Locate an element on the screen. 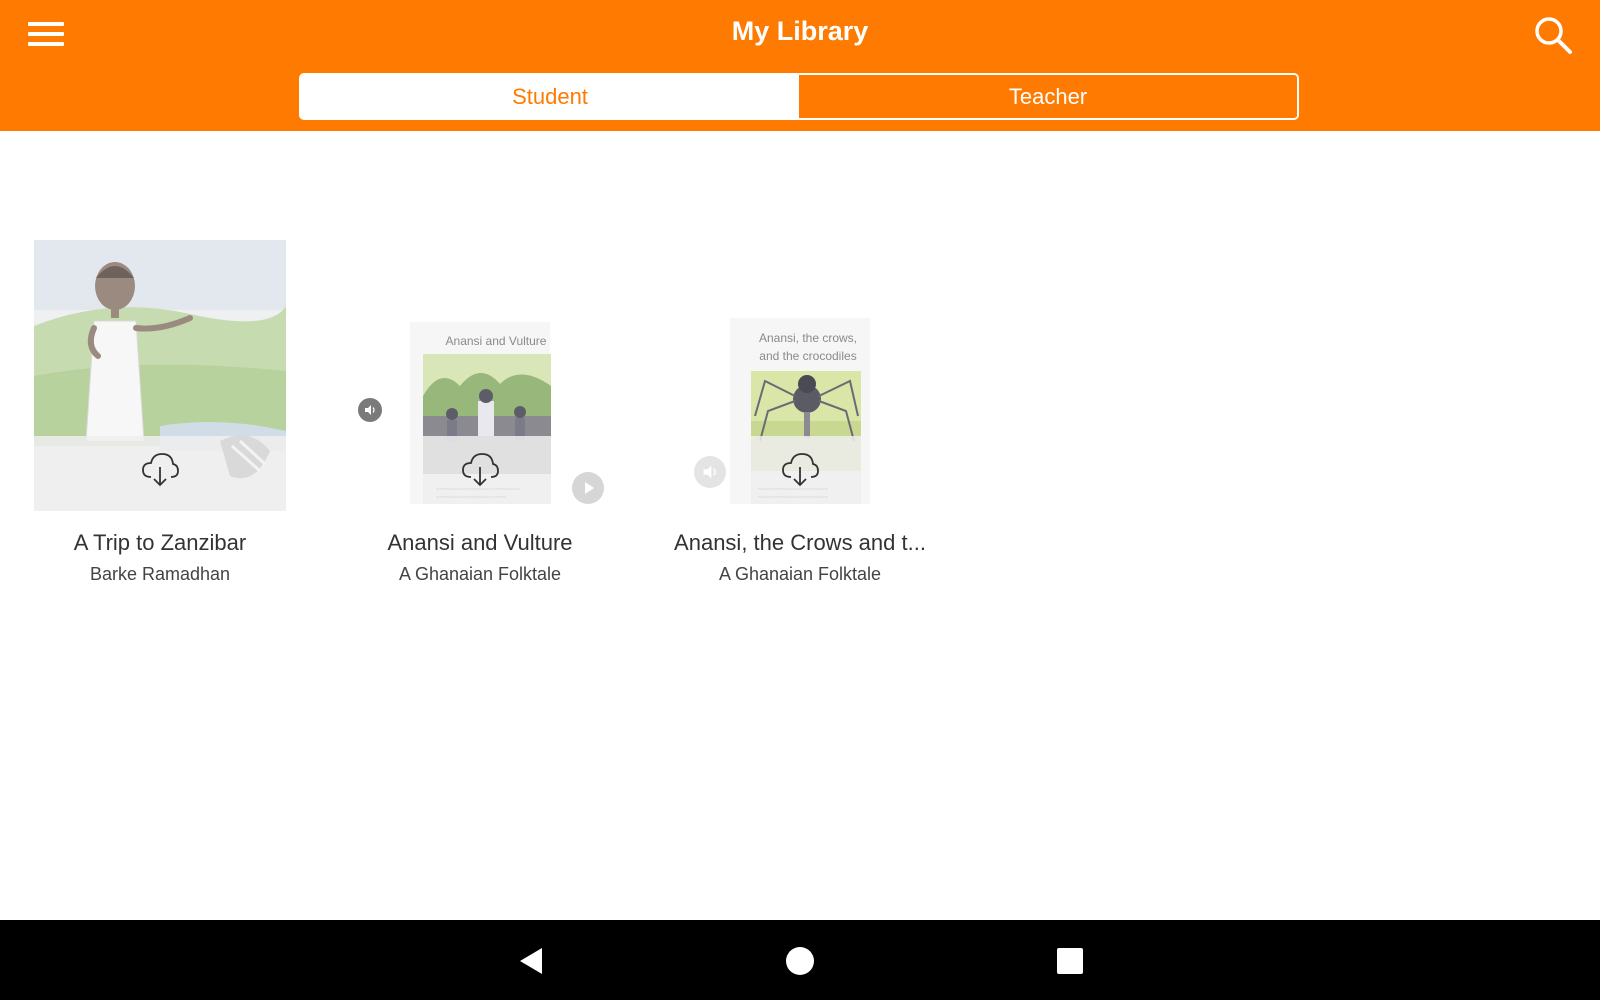 The width and height of the screenshot is (1600, 1000). tab-teacher: Teacher is located at coordinates (1048, 96).